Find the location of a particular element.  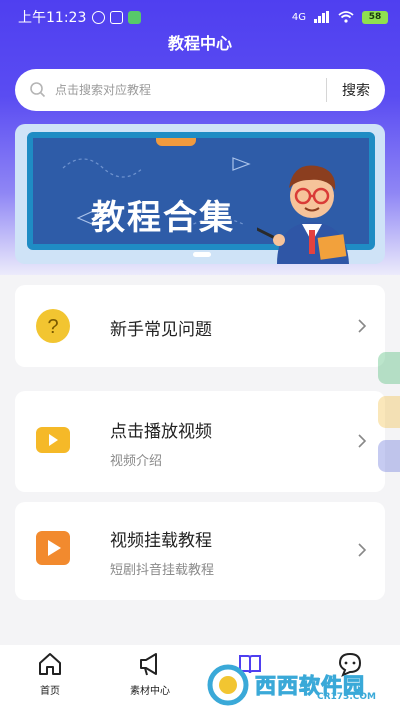

question-icon: ? is located at coordinates (53, 326).